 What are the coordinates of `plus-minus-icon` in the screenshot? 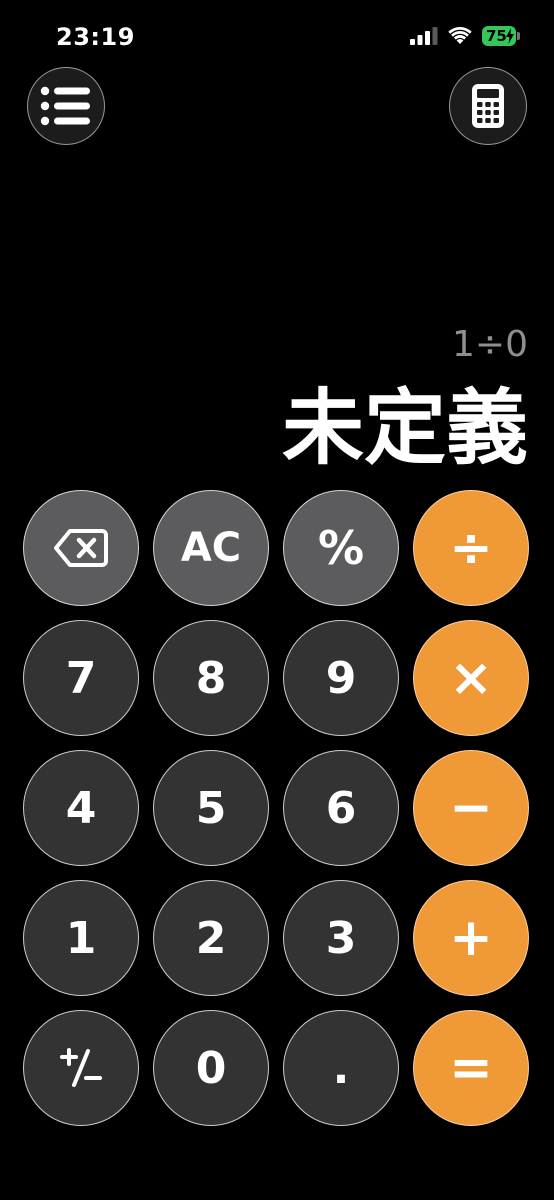 It's located at (81, 1067).